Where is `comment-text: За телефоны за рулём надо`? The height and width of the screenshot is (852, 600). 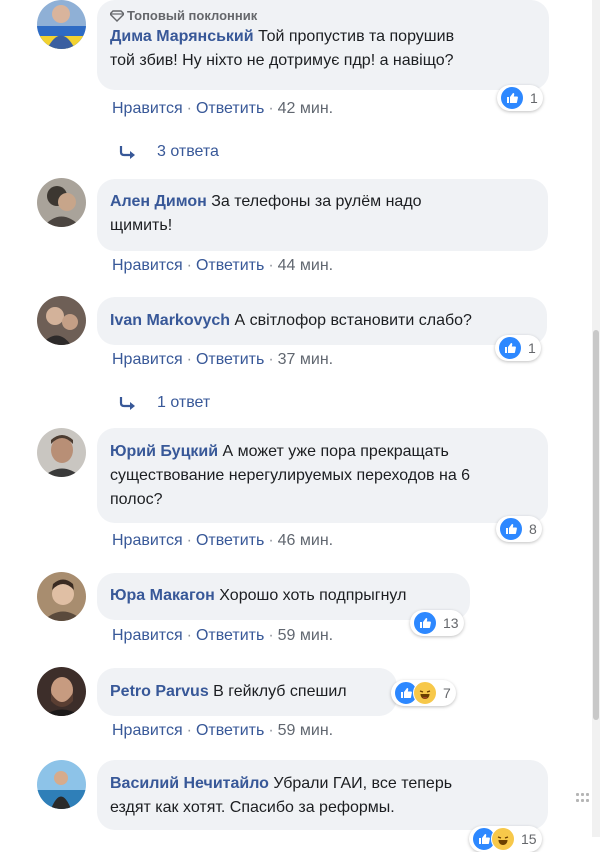 comment-text: За телефоны за рулём надо is located at coordinates (316, 201).